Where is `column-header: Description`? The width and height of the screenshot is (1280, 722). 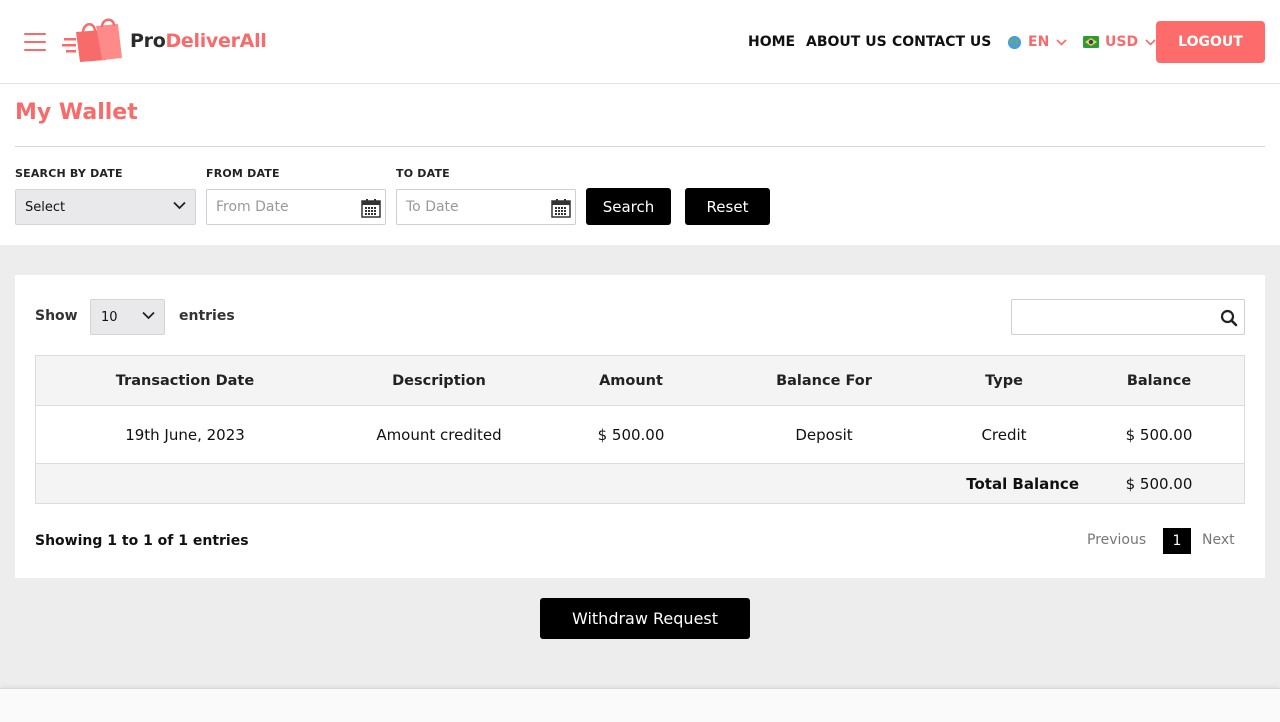
column-header: Description is located at coordinates (439, 380).